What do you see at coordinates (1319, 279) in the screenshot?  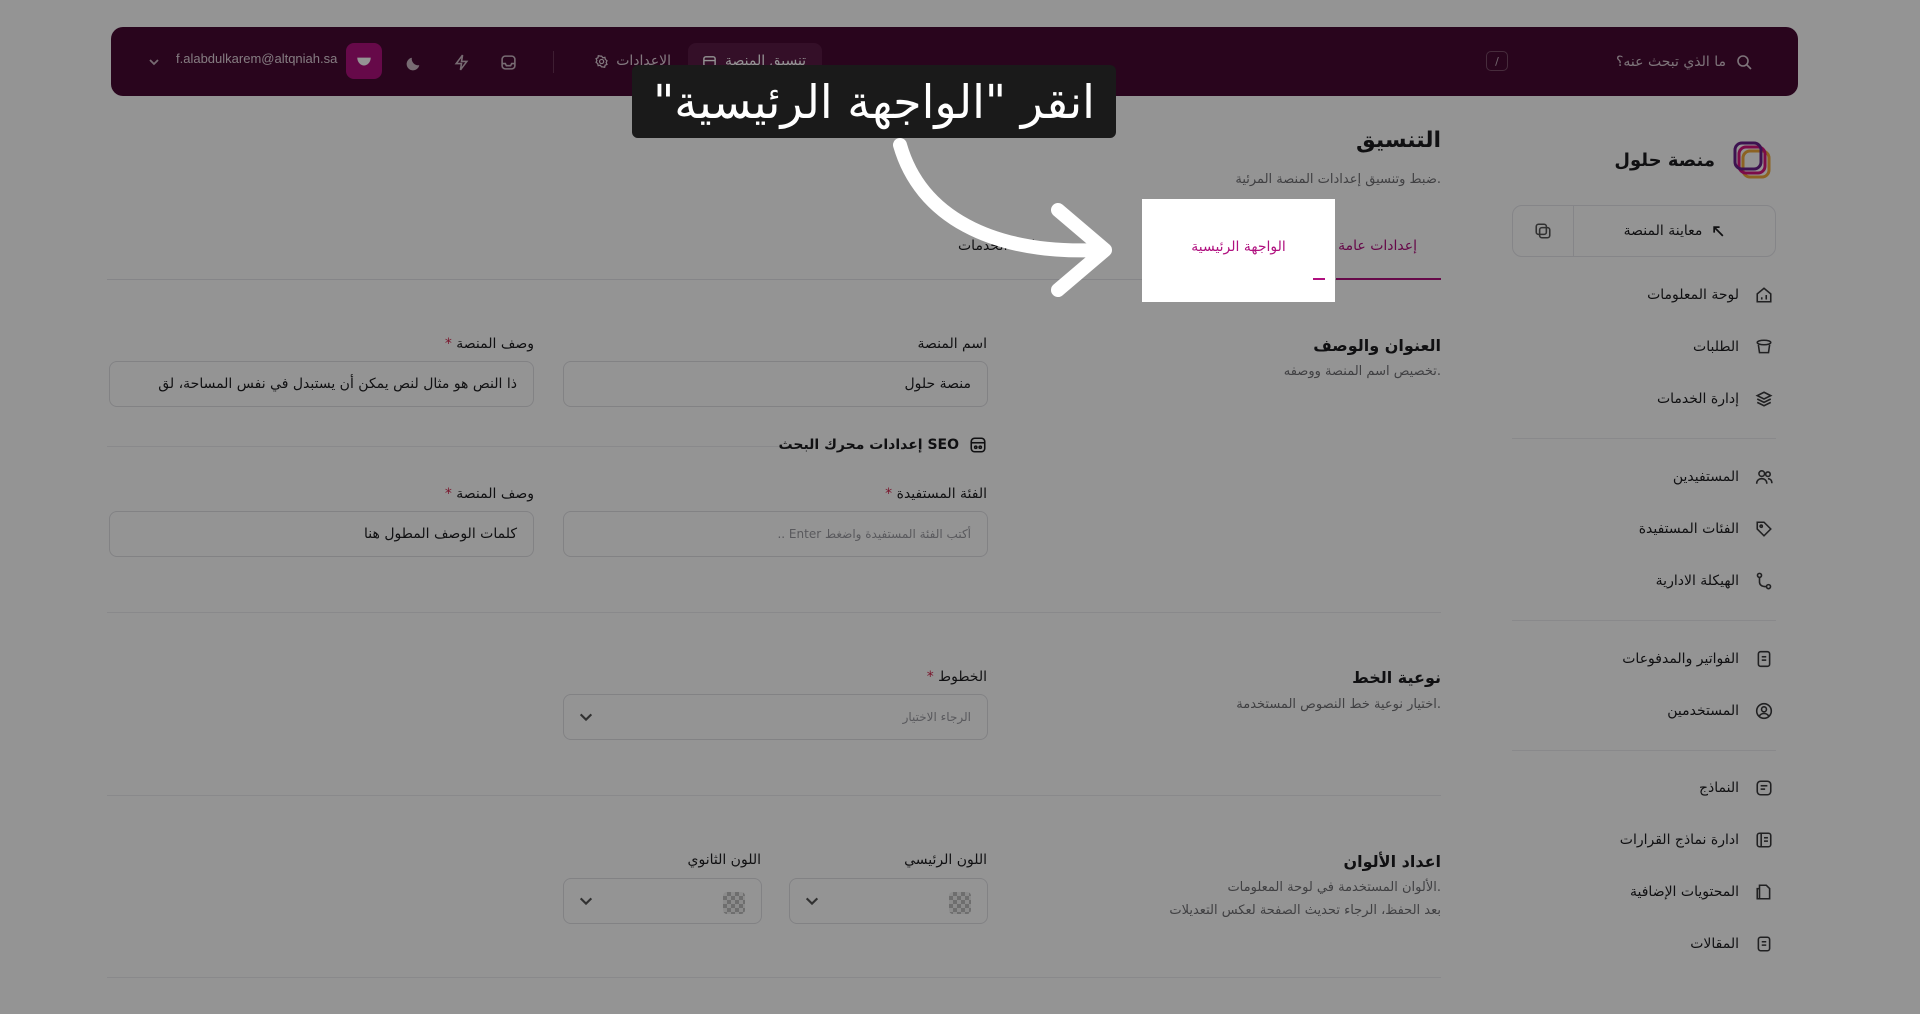 I see `highlight-underline` at bounding box center [1319, 279].